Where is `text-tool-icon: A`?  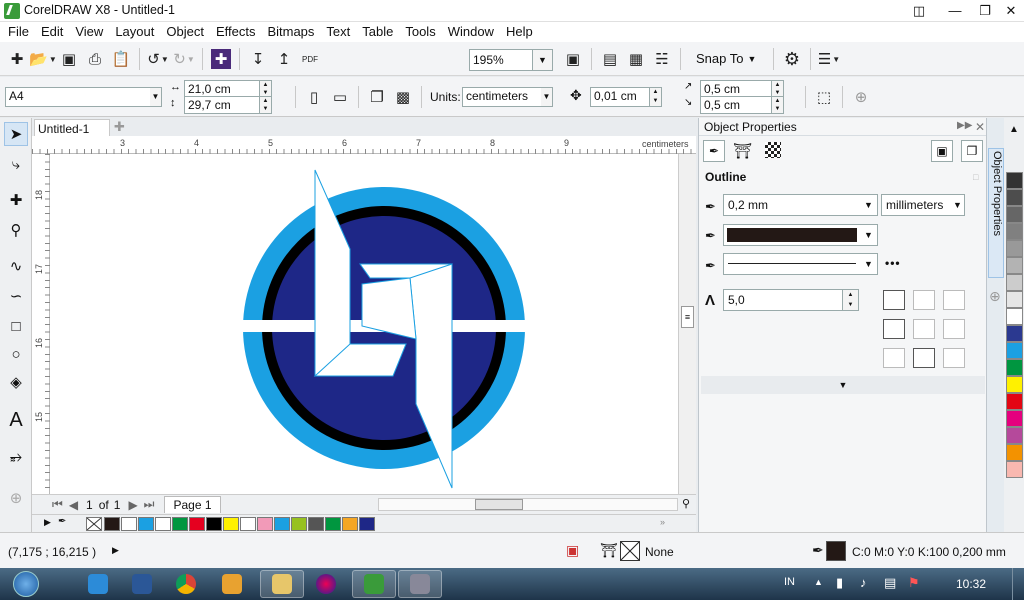 text-tool-icon: A is located at coordinates (16, 420).